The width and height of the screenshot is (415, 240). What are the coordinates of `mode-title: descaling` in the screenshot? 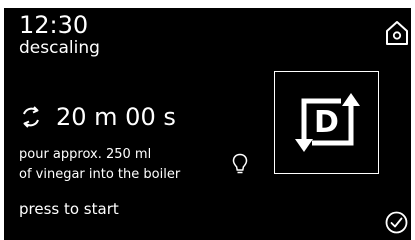 It's located at (59, 48).